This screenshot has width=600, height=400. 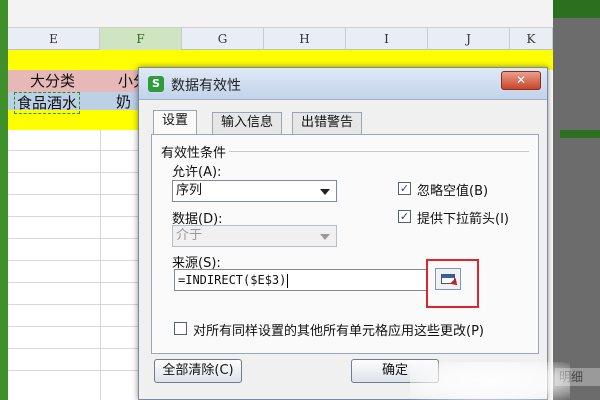 I want to click on source-input: =INDIRECT($E$3), so click(x=301, y=280).